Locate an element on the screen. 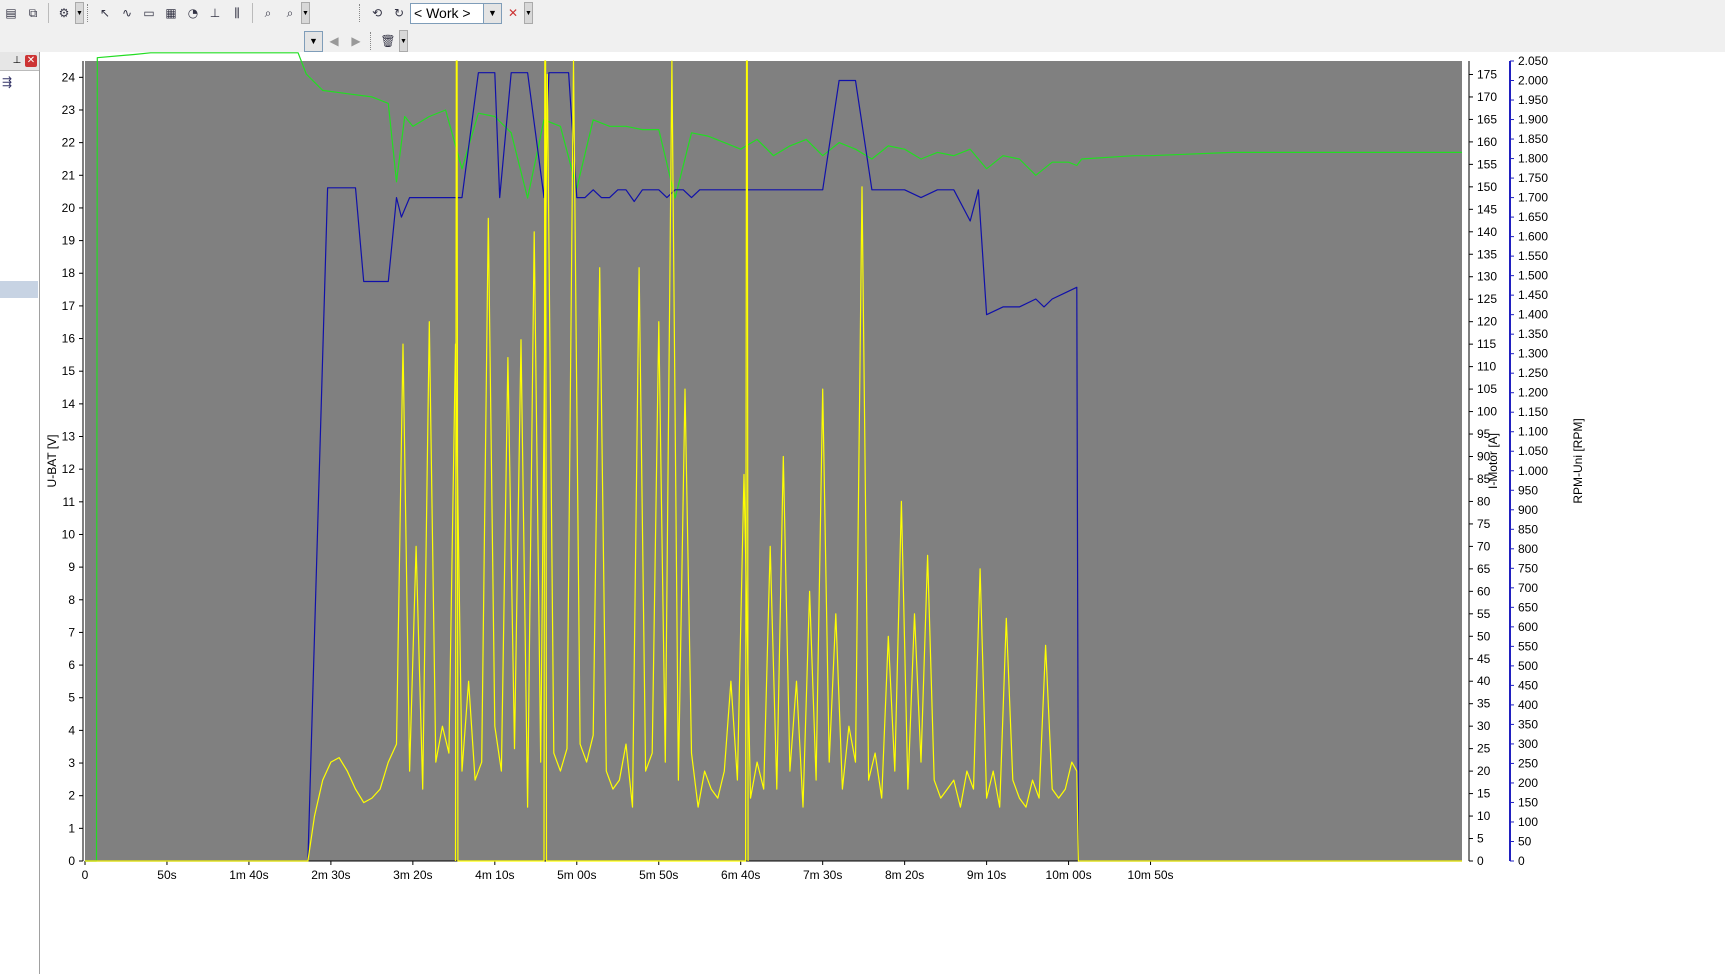 This screenshot has width=1725, height=974. rpm-tick-label: 350 is located at coordinates (1528, 724).